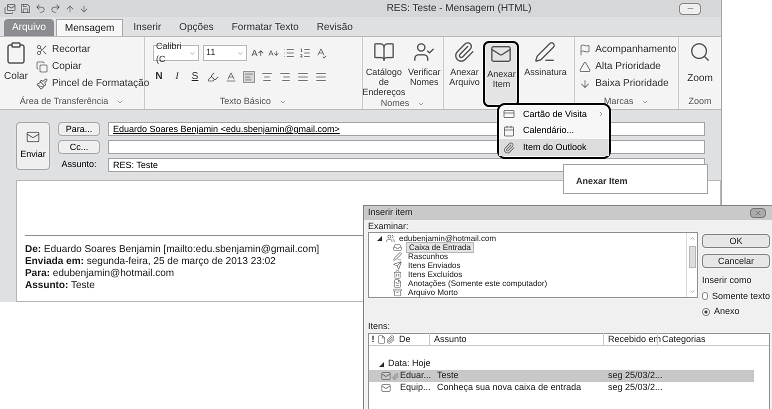 The image size is (772, 409). I want to click on underline-button: S, so click(195, 76).